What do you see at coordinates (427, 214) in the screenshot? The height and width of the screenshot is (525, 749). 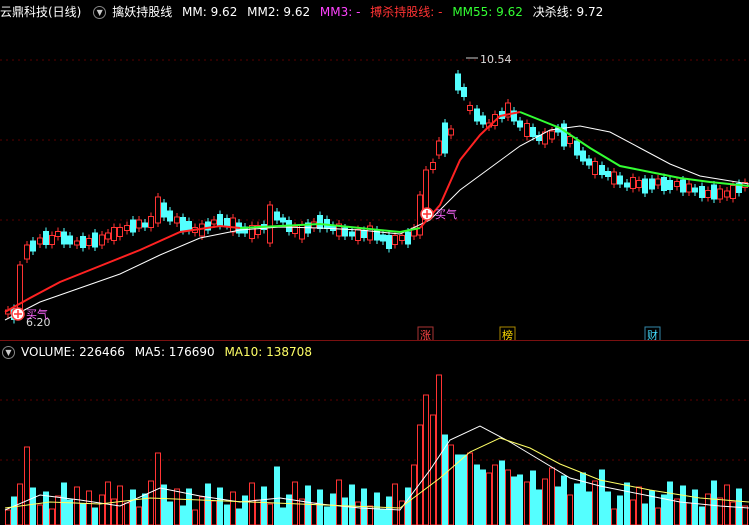 I see `buy-signal-icon` at bounding box center [427, 214].